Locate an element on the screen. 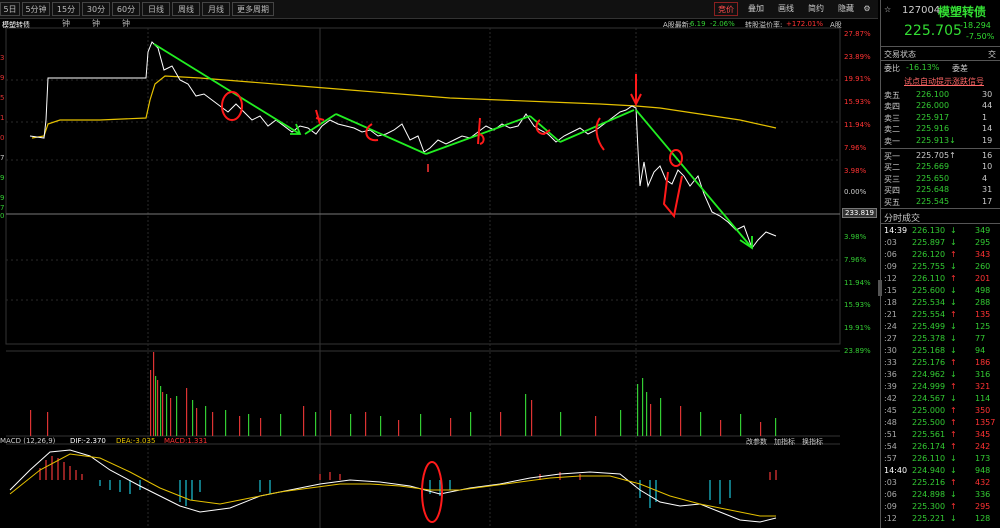 This screenshot has height=528, width=1000. trade-volume: 321 is located at coordinates (983, 386).